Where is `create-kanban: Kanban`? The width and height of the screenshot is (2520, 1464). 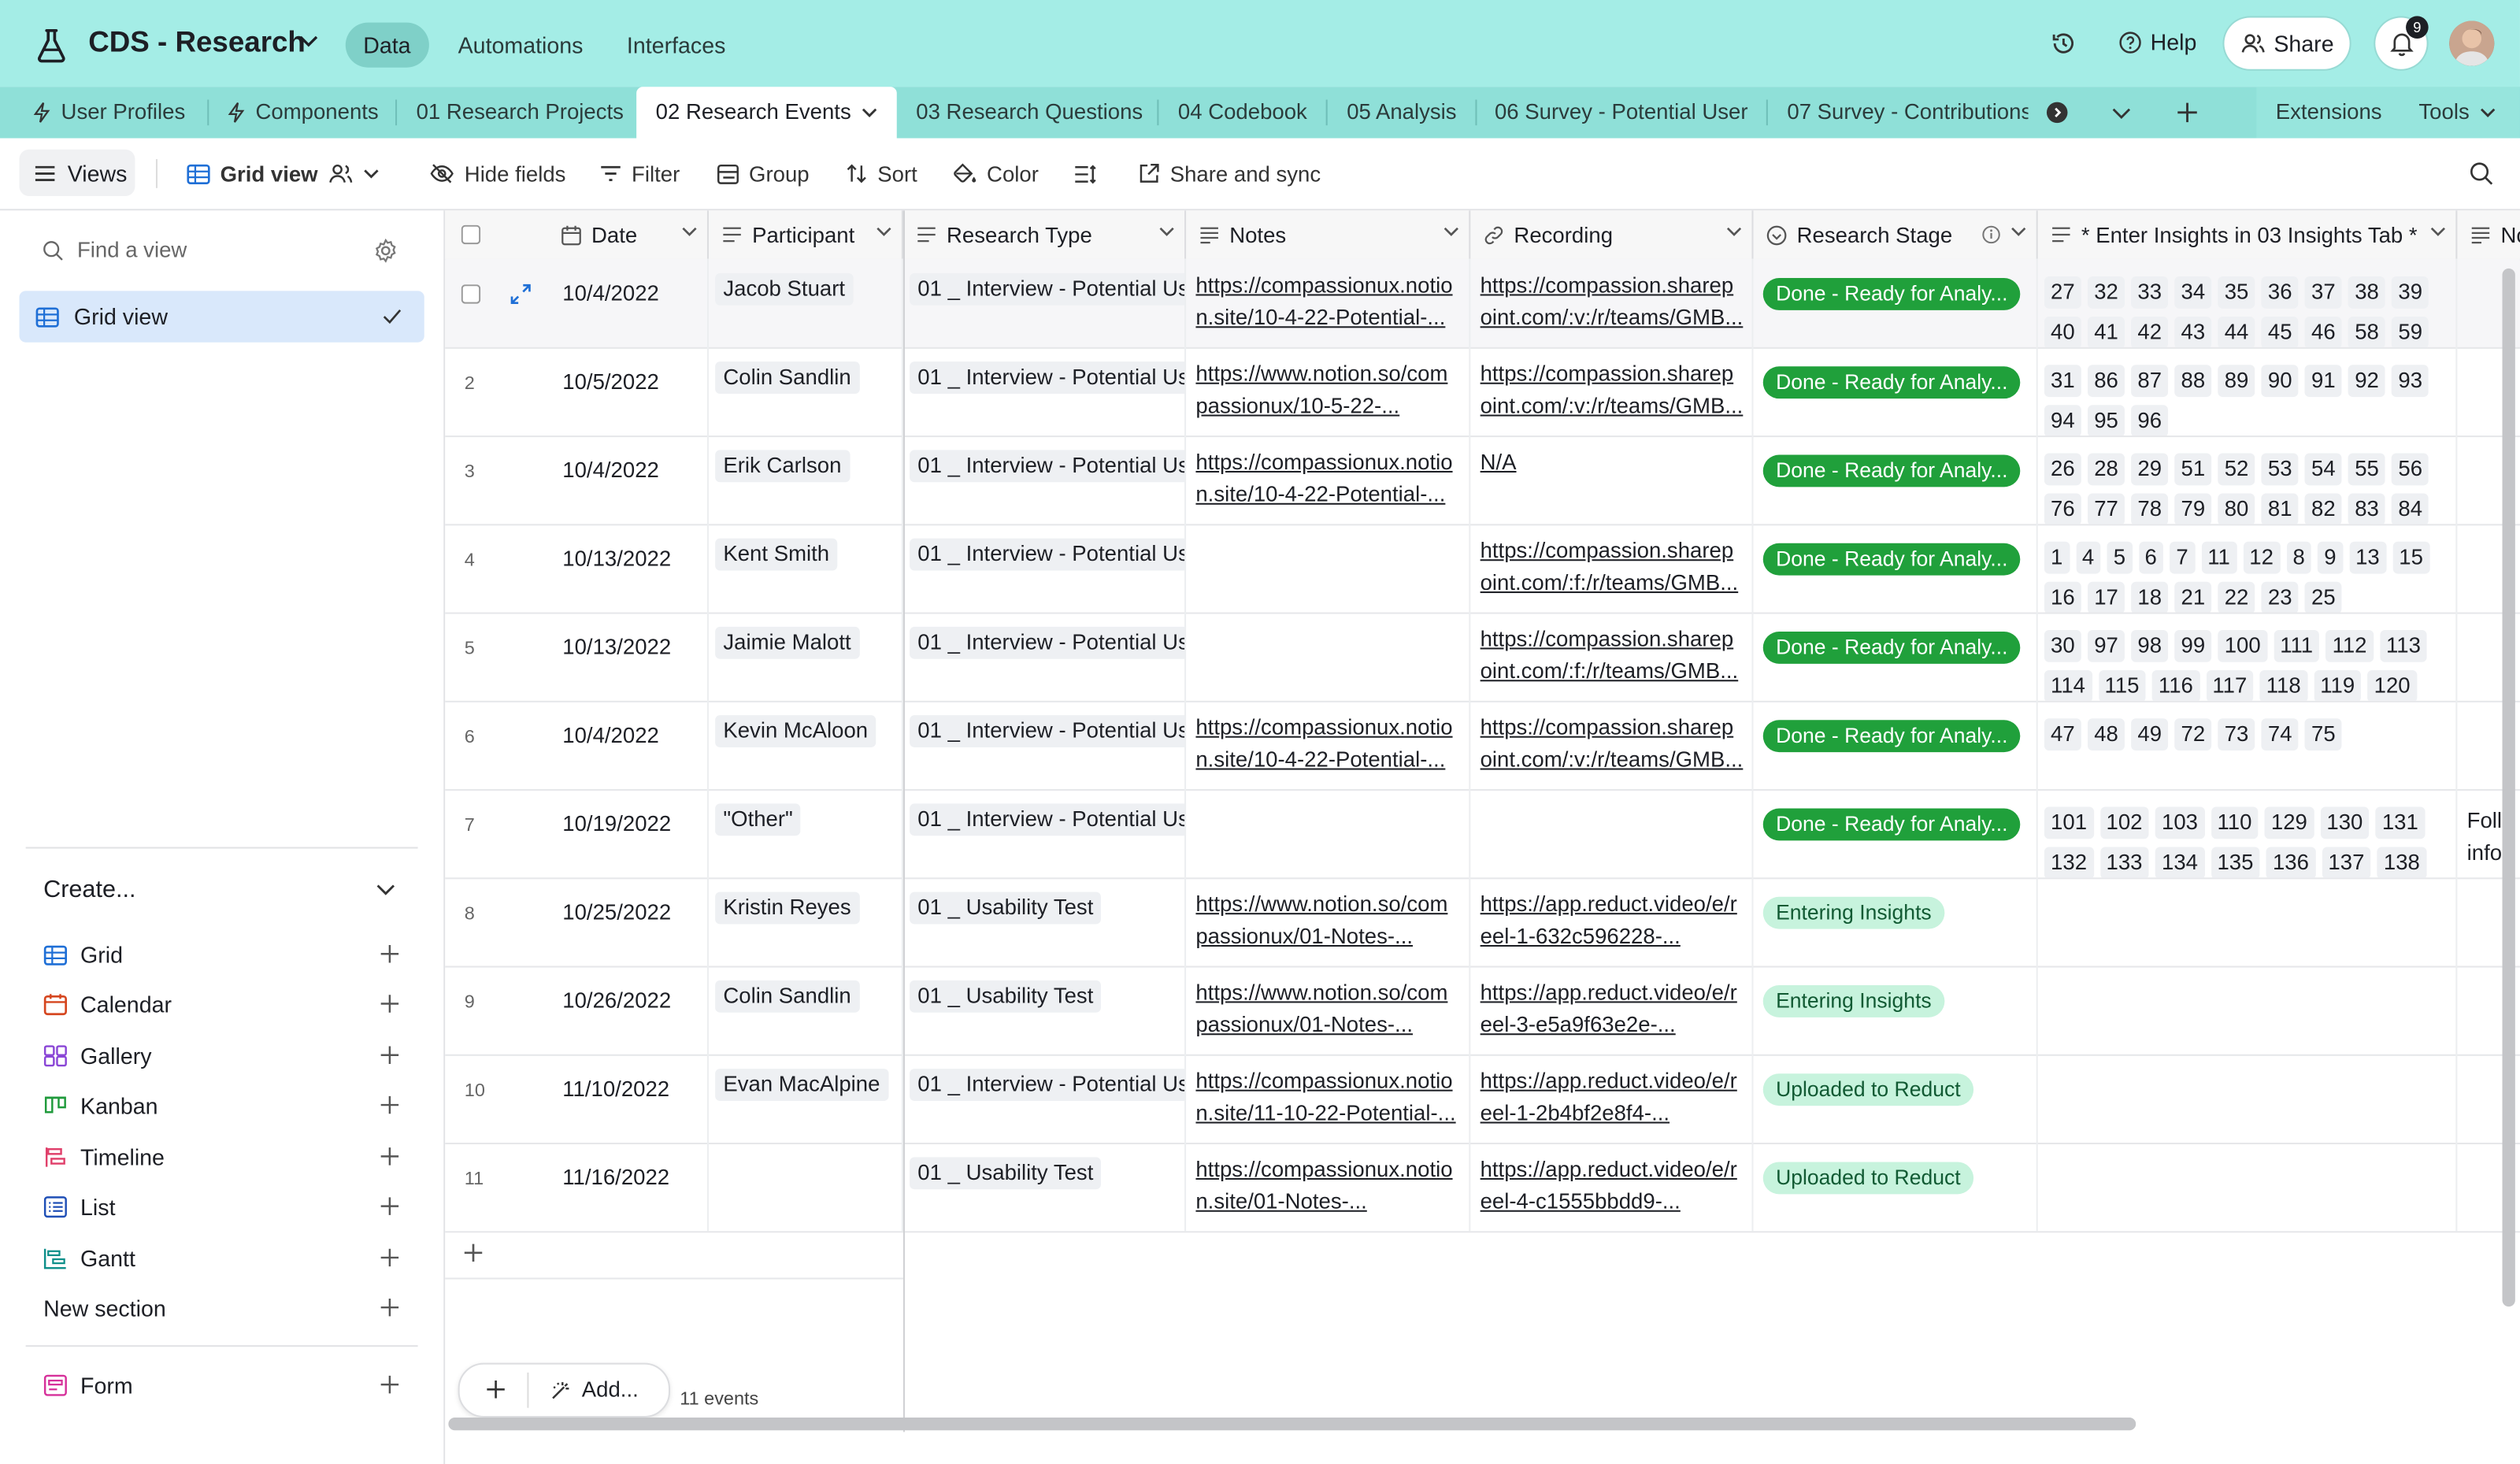
create-kanban: Kanban is located at coordinates (221, 1106).